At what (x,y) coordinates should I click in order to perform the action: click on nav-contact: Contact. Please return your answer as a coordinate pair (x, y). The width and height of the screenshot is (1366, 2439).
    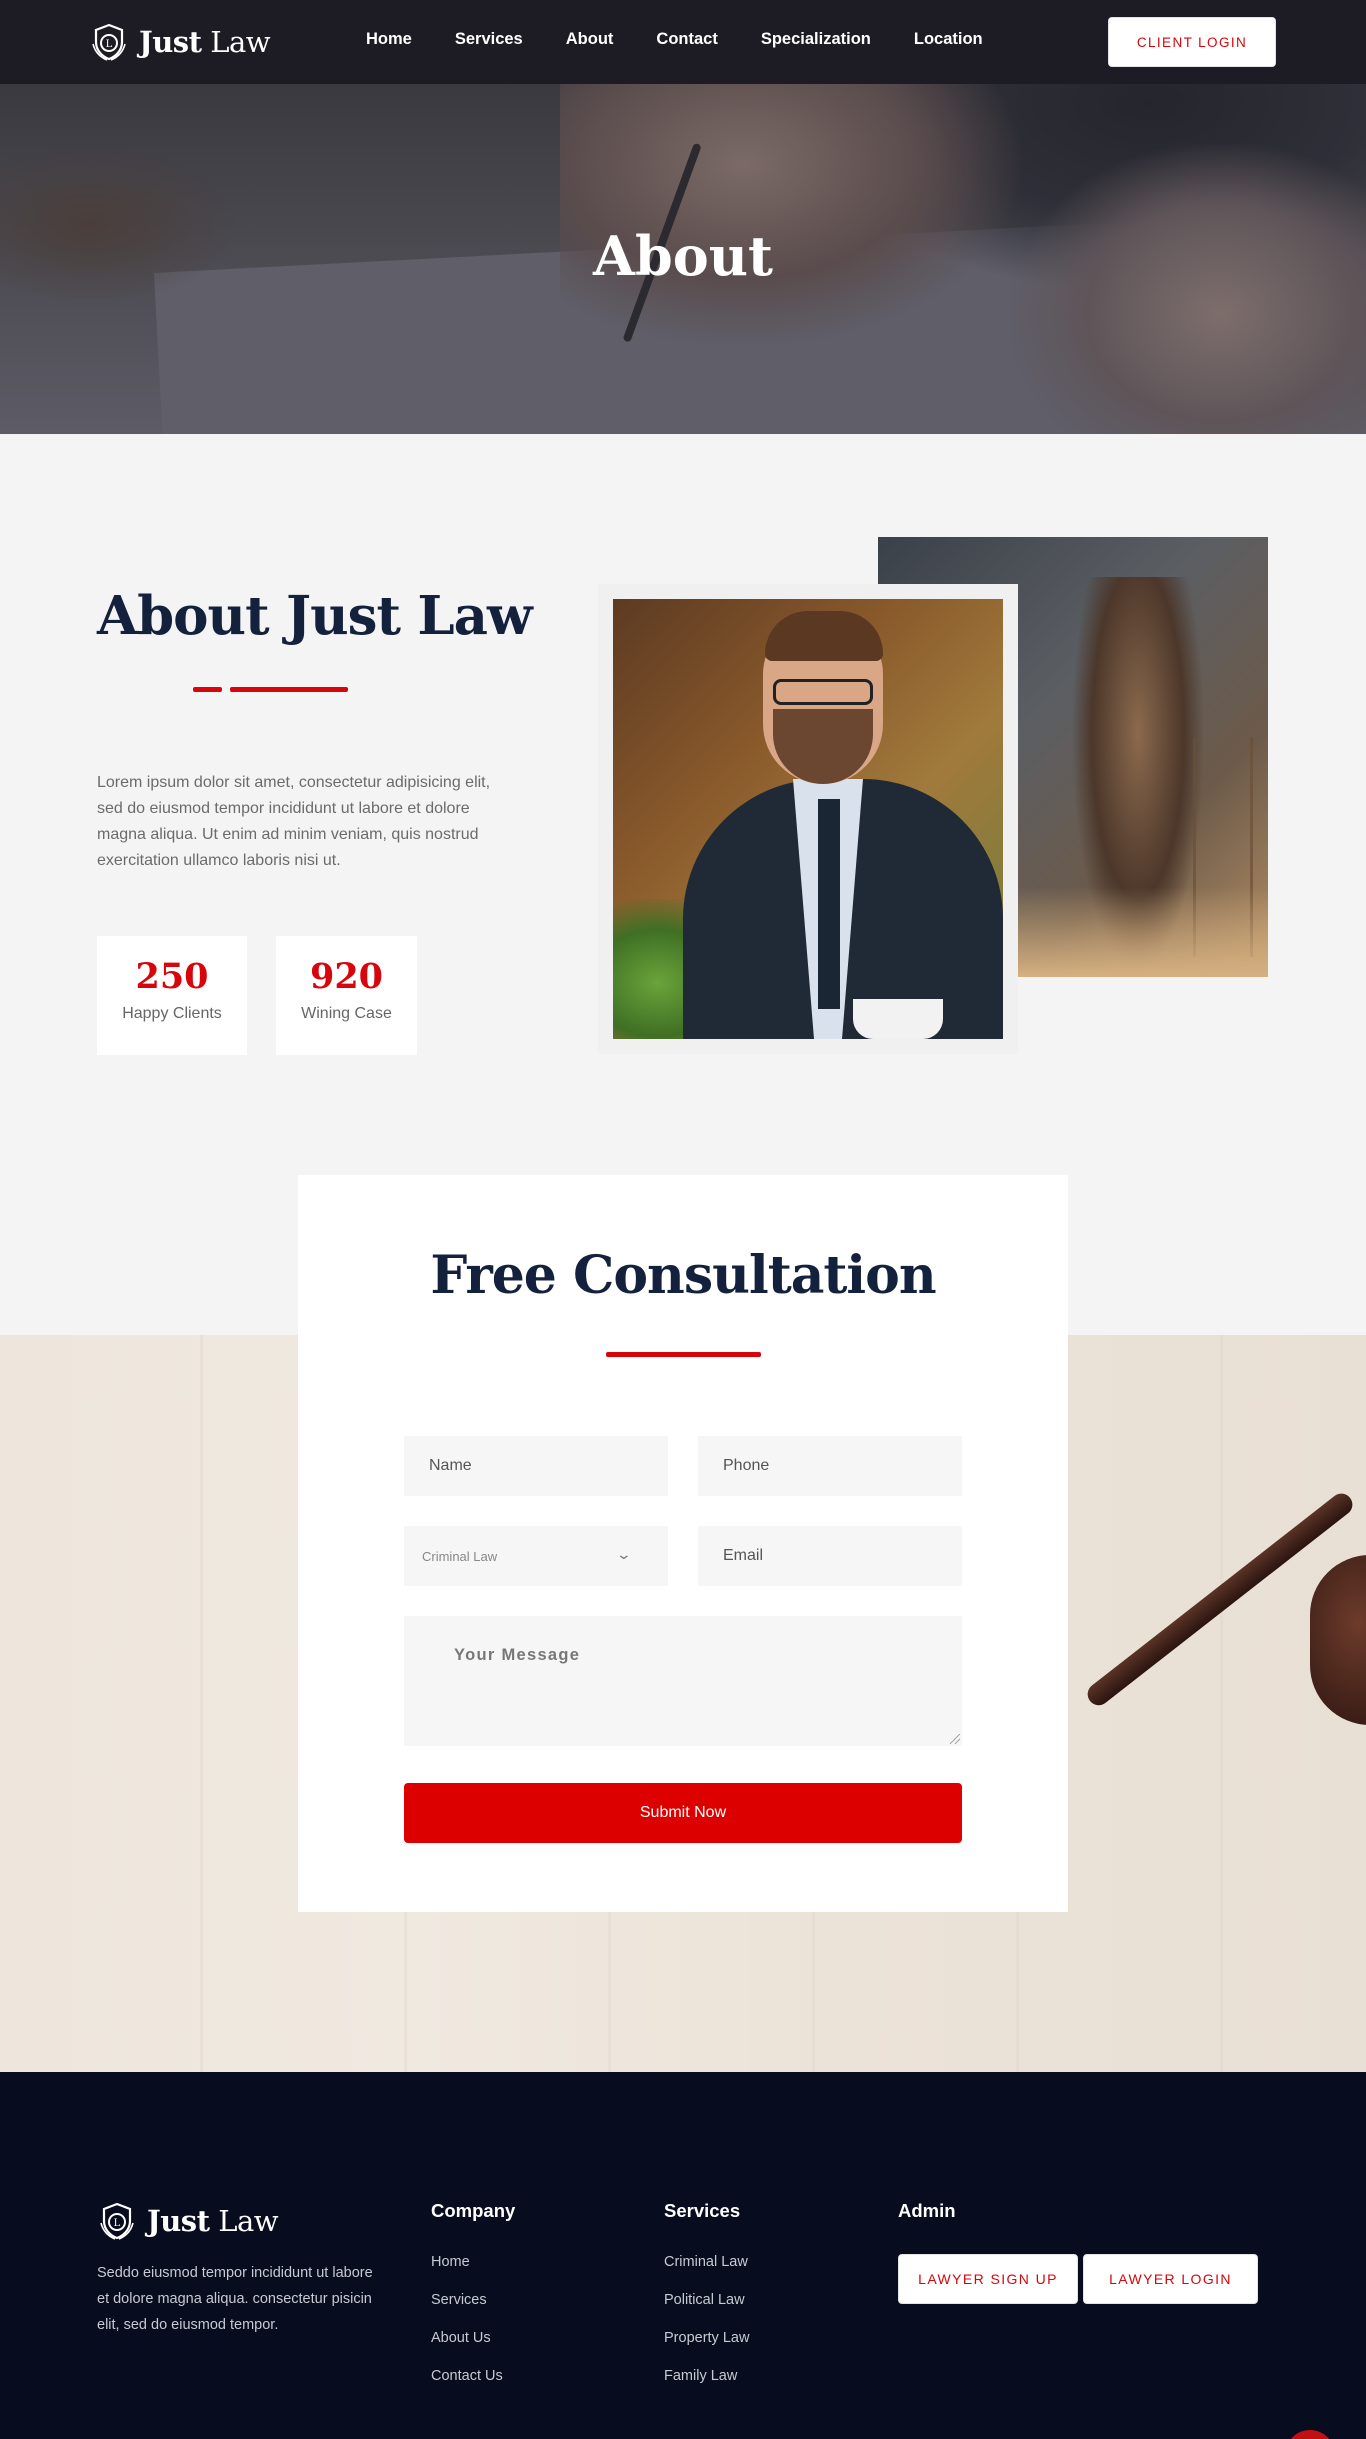
    Looking at the image, I should click on (686, 39).